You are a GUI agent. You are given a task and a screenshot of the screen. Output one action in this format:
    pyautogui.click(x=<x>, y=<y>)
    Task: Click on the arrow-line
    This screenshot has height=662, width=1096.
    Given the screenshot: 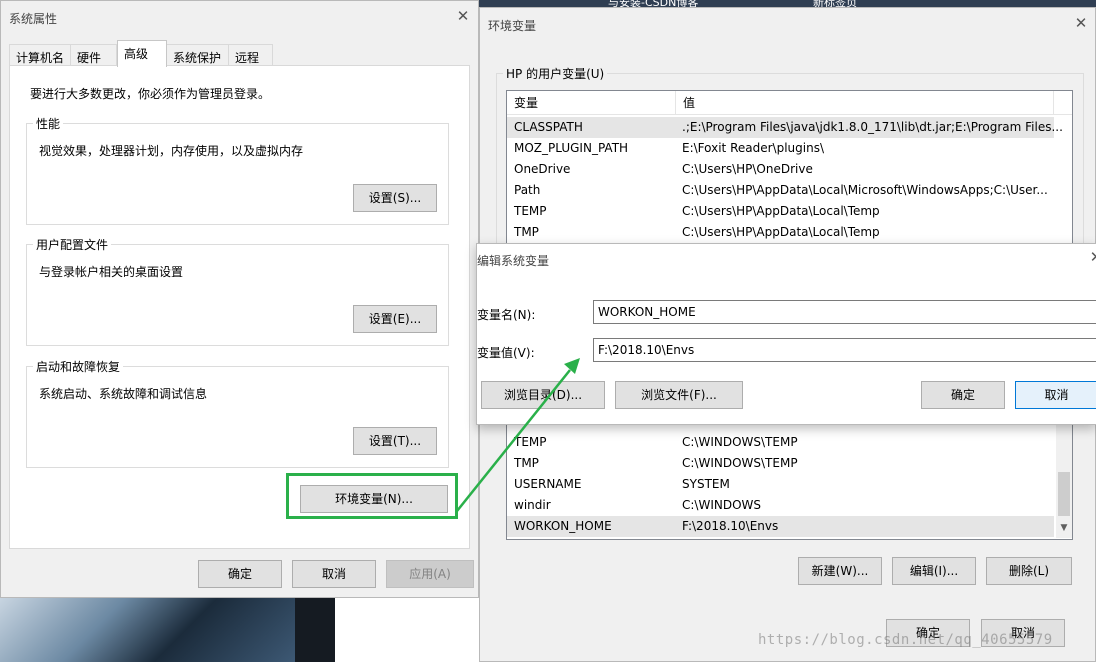 What is the action you would take?
    pyautogui.click(x=513, y=440)
    